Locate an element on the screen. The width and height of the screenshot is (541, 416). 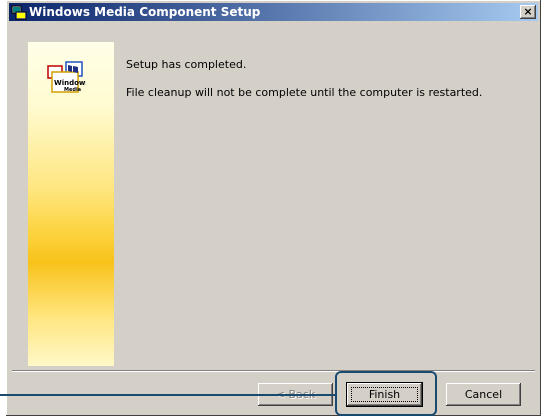
setup-banner: Windows Media is located at coordinates (71, 204).